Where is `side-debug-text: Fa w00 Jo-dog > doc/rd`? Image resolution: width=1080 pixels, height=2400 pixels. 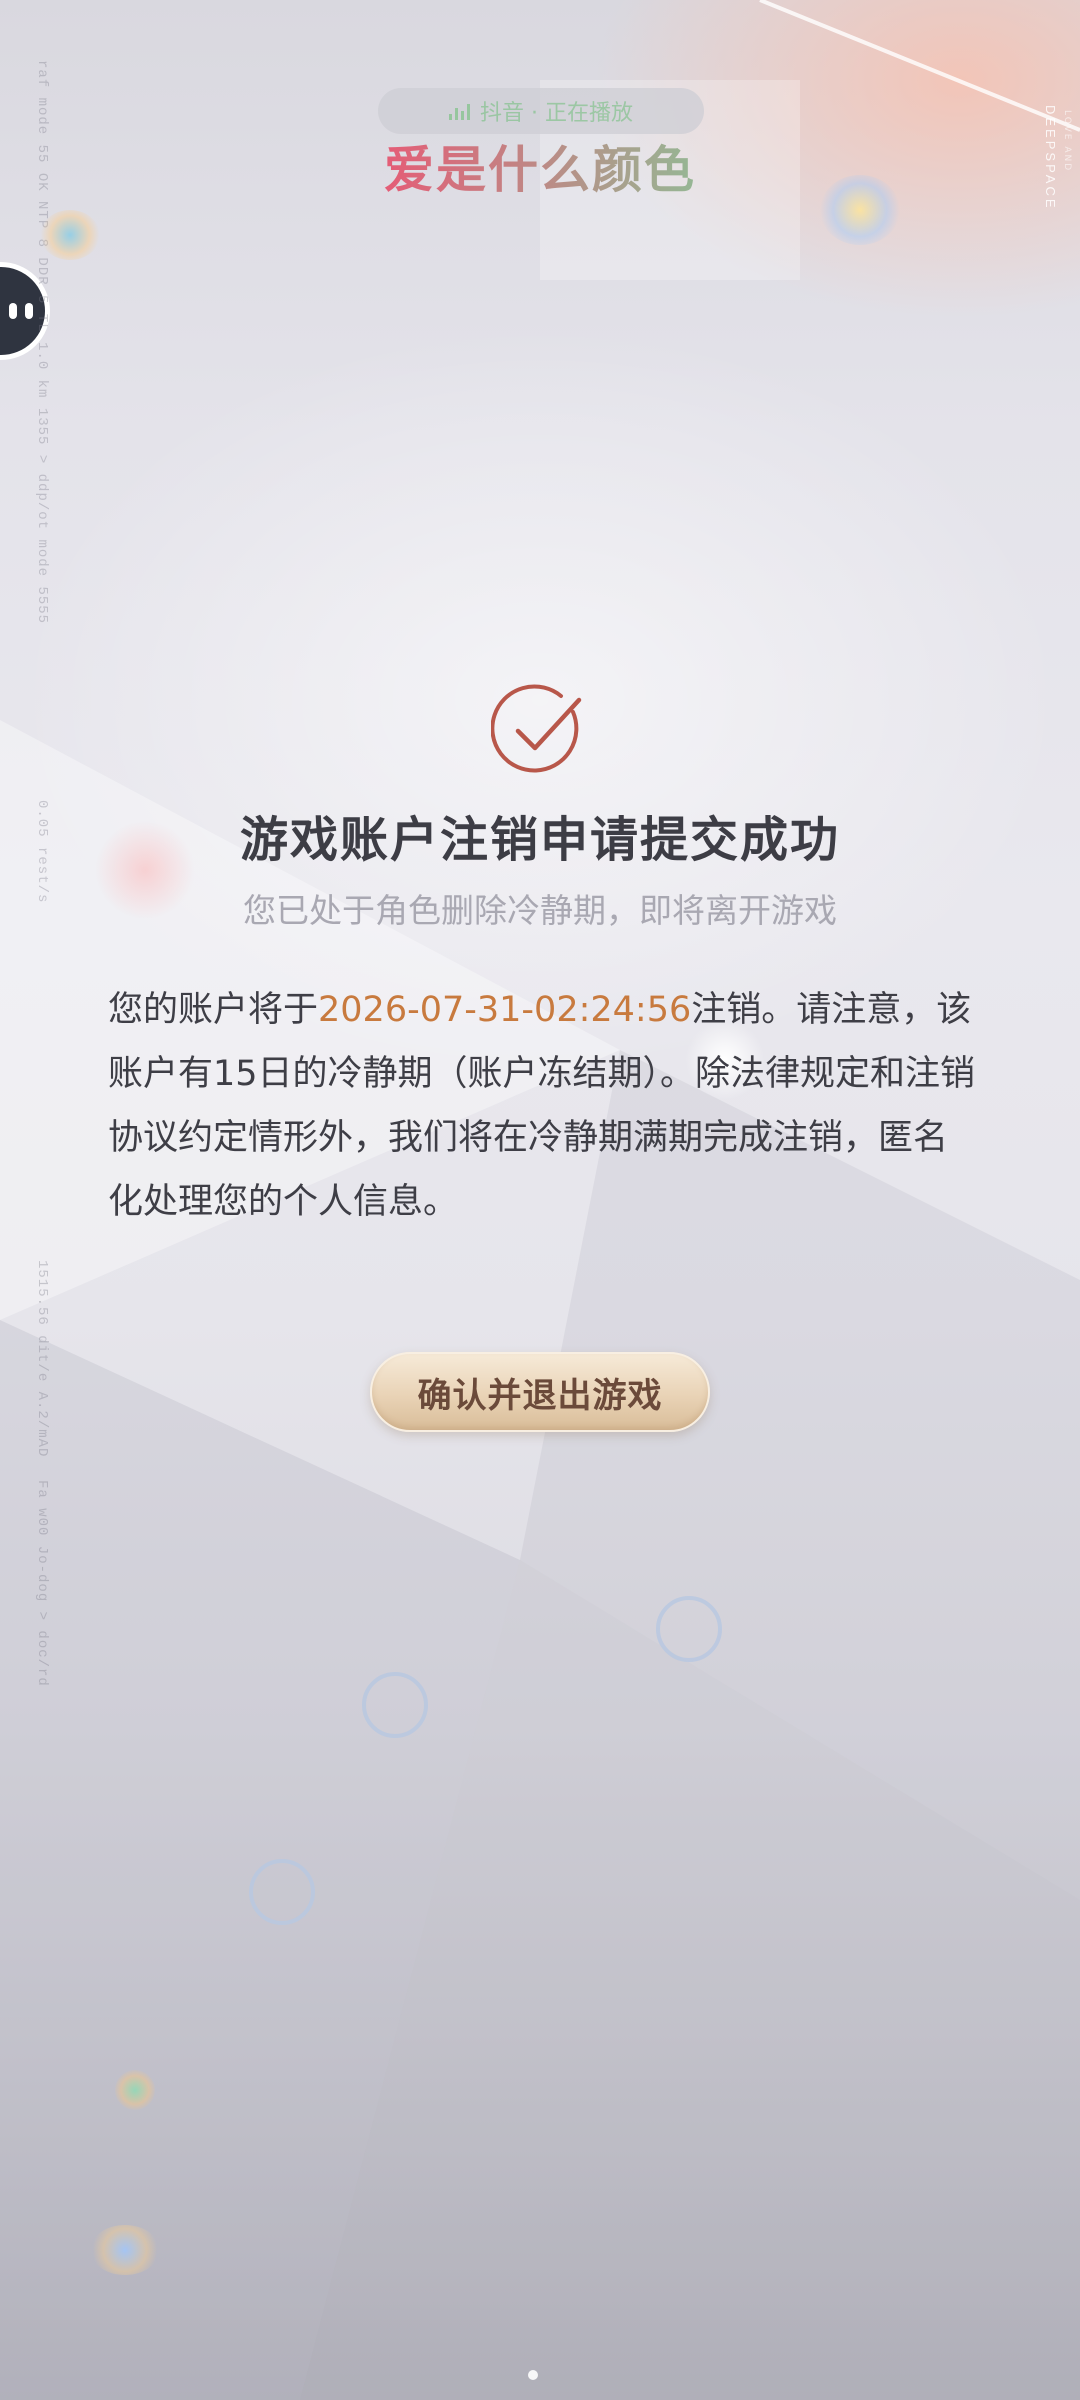 side-debug-text: Fa w00 Jo-dog > doc/rd is located at coordinates (42, 1583).